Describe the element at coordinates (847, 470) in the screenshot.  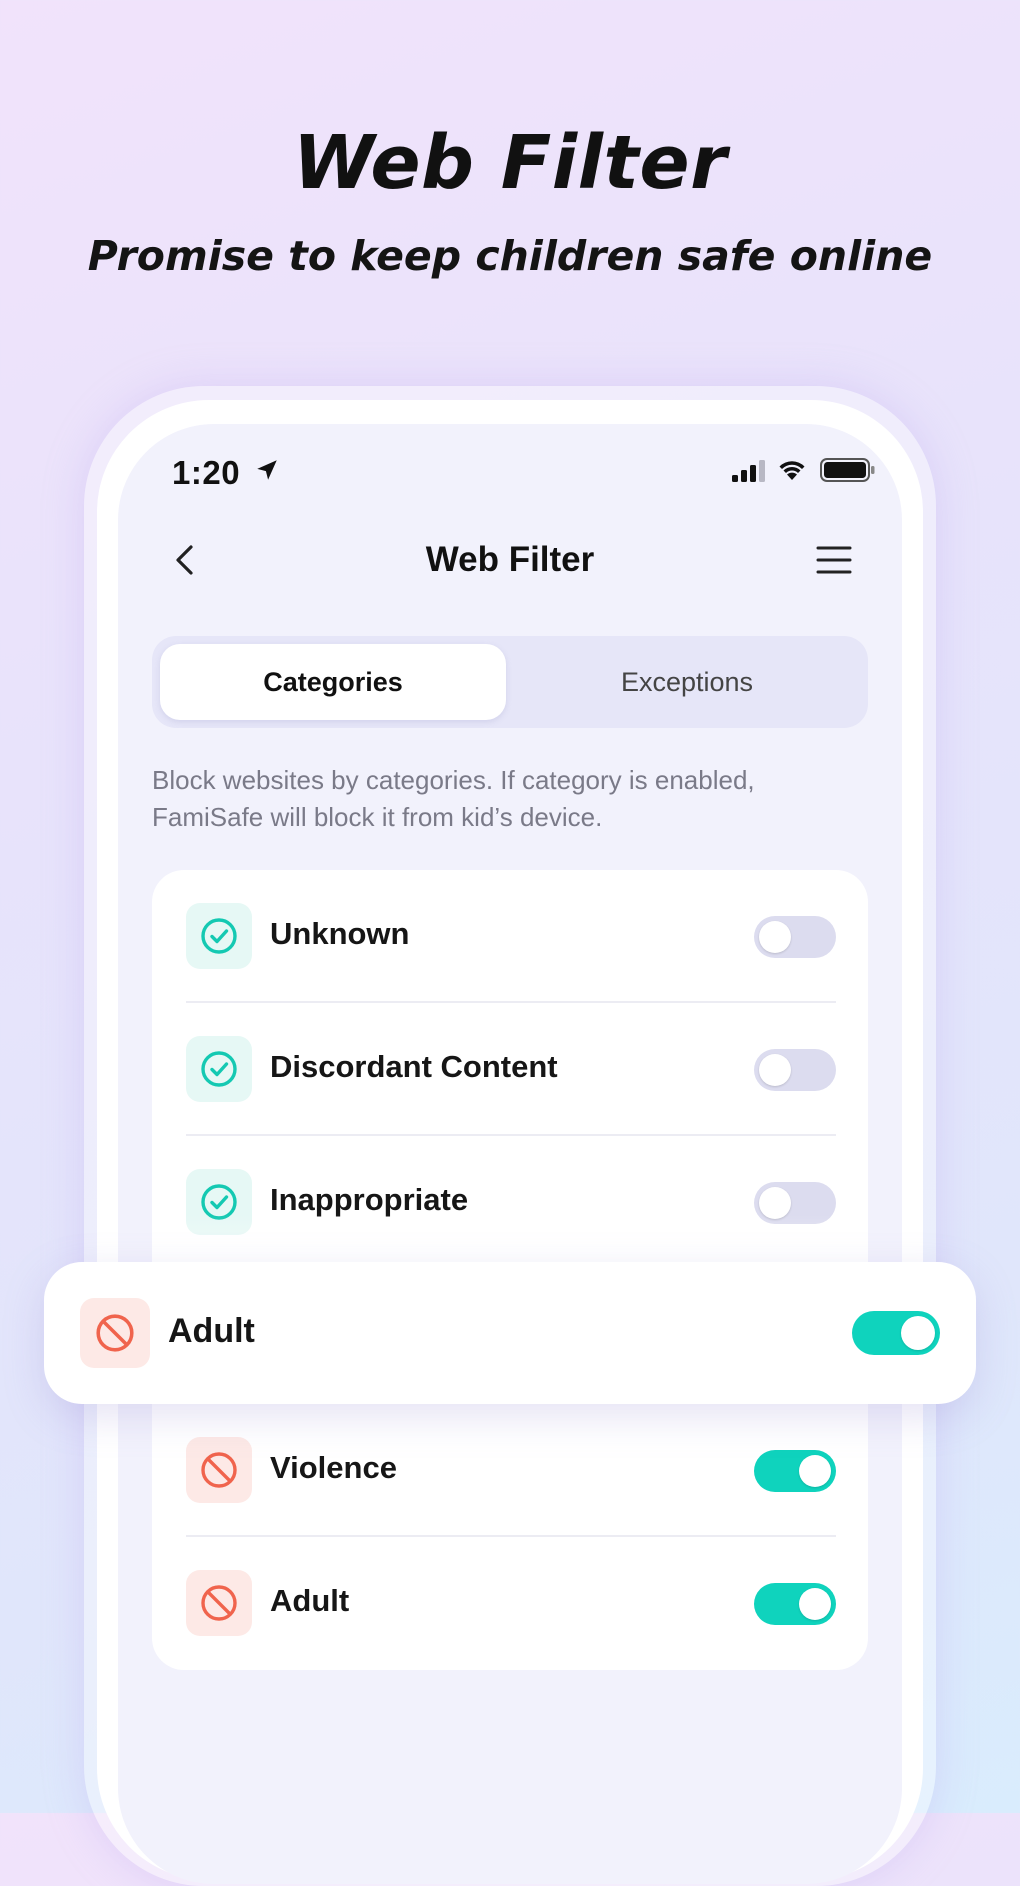
I see `battery-icon` at that location.